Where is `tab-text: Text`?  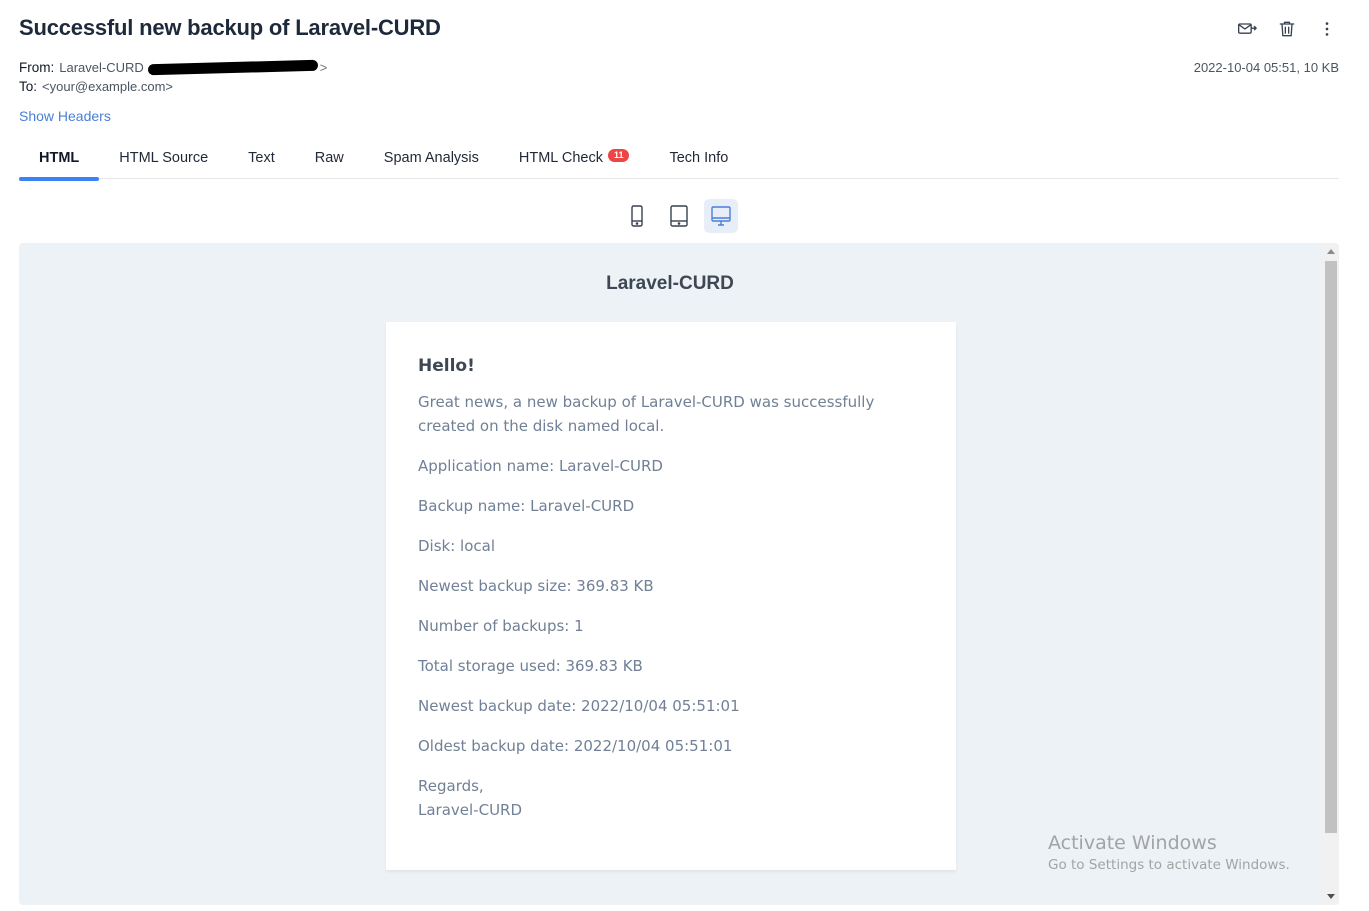
tab-text: Text is located at coordinates (261, 157).